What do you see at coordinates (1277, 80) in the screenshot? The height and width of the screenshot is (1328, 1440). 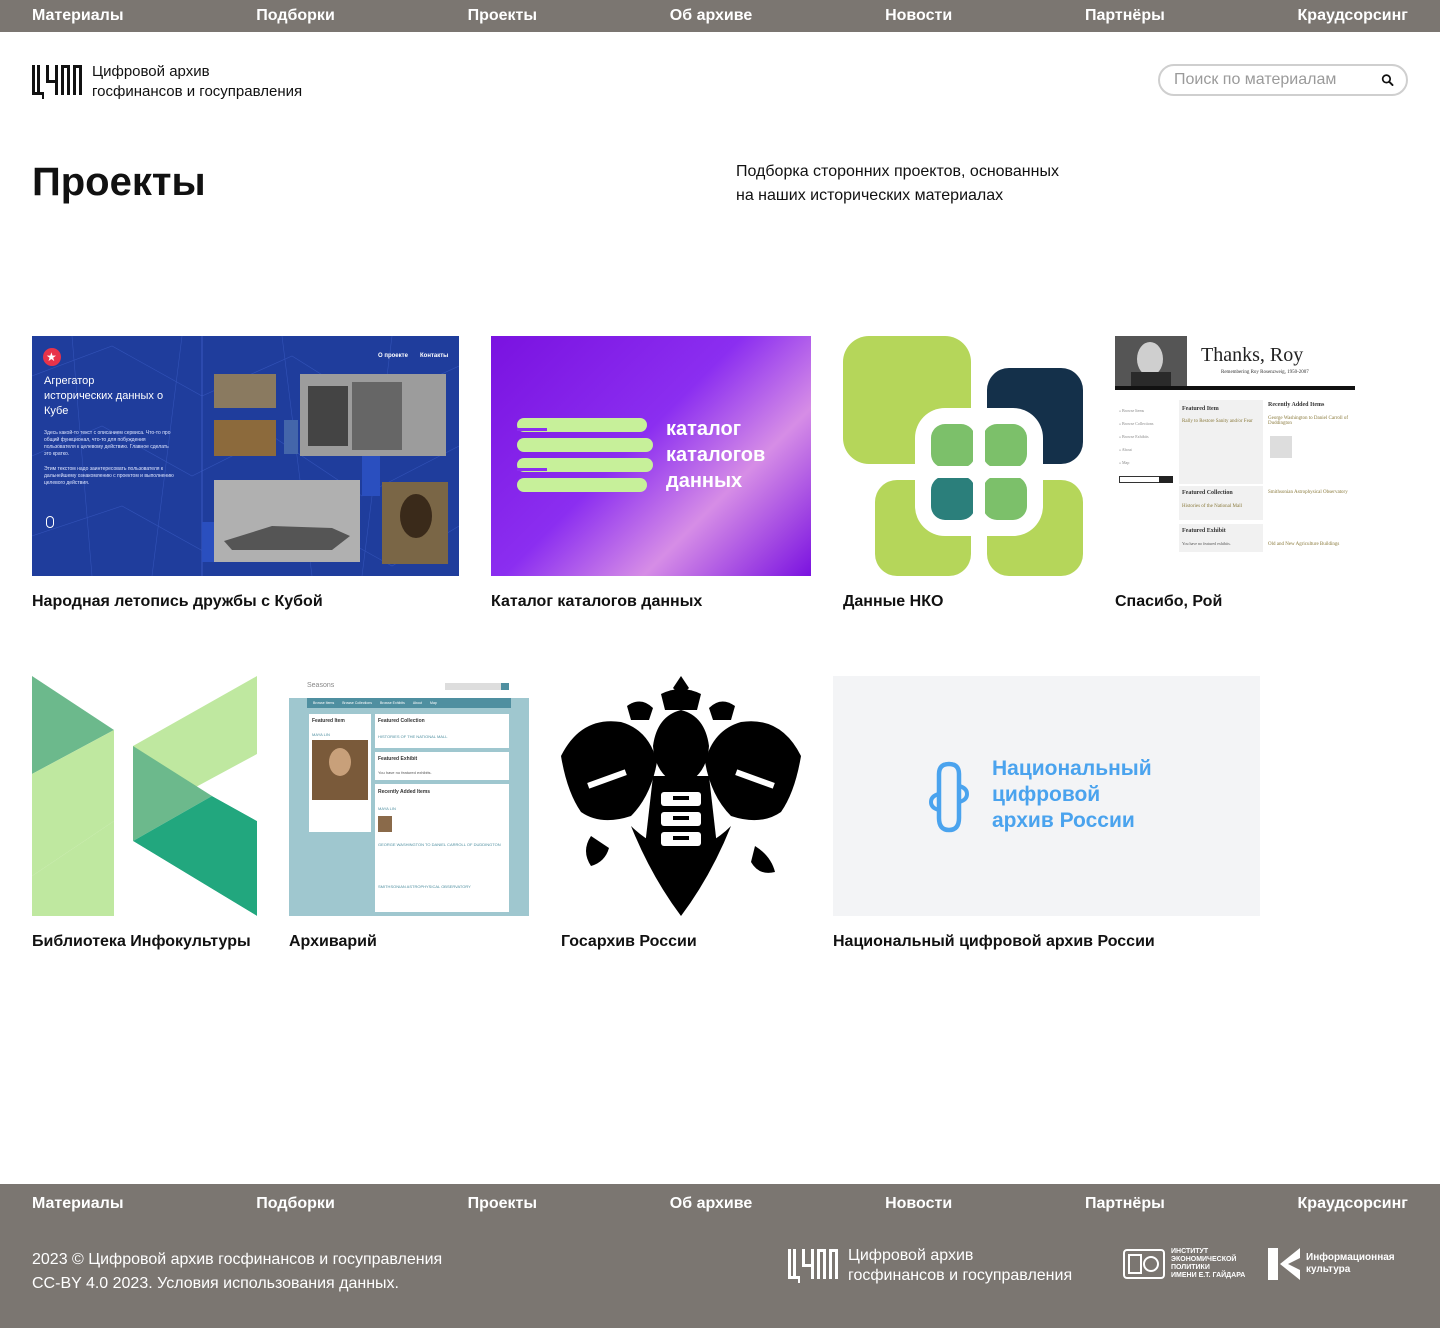 I see `search-input` at bounding box center [1277, 80].